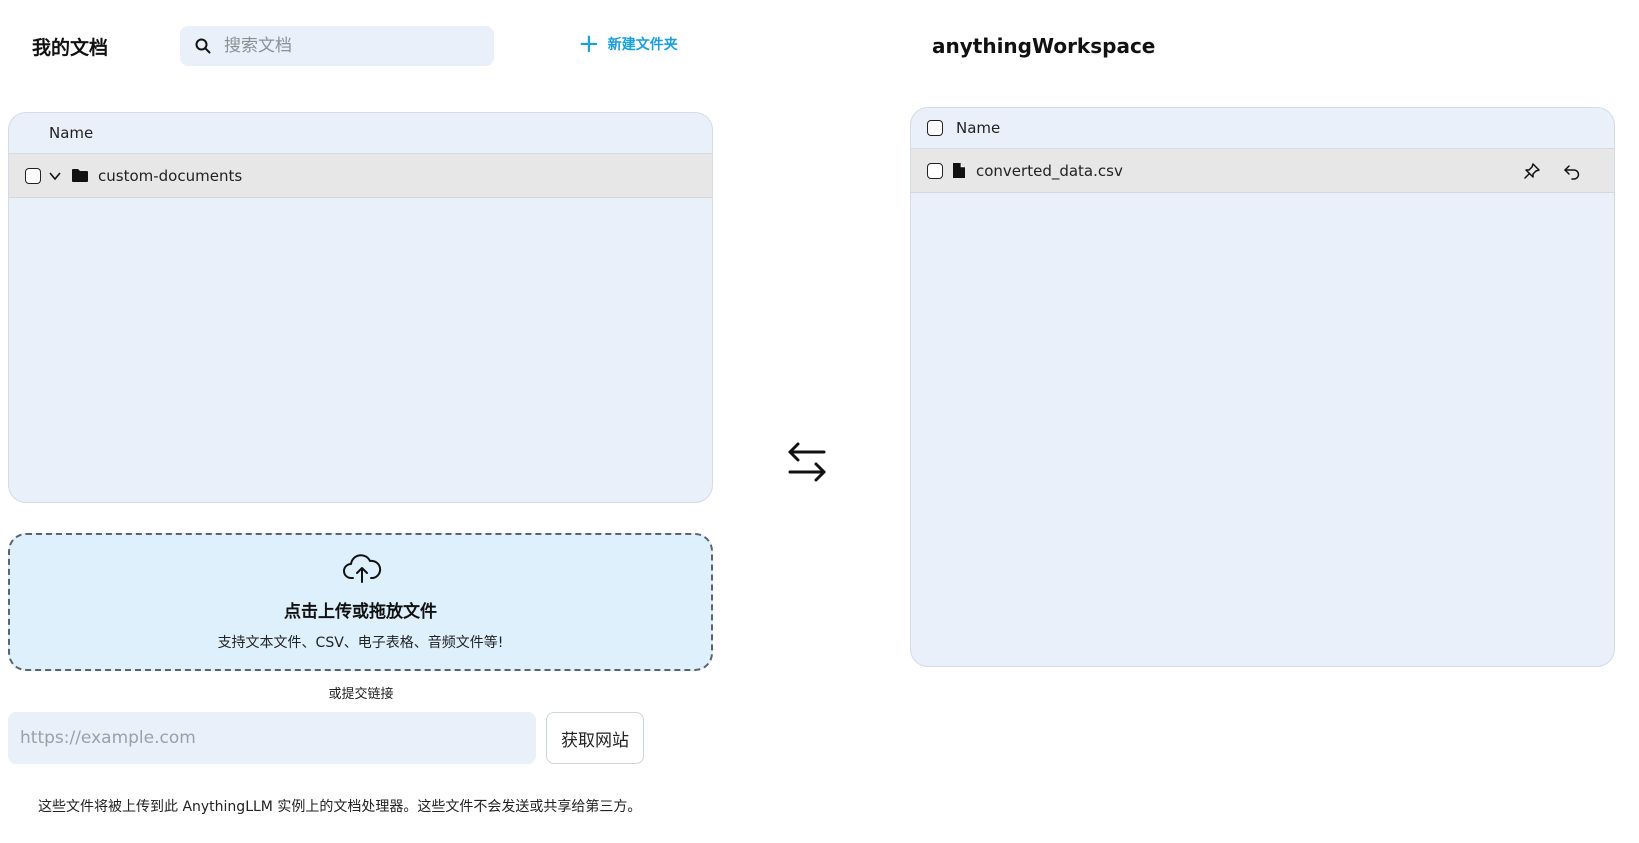 The image size is (1639, 843). I want to click on file-row: converted_data.csv, so click(1262, 171).